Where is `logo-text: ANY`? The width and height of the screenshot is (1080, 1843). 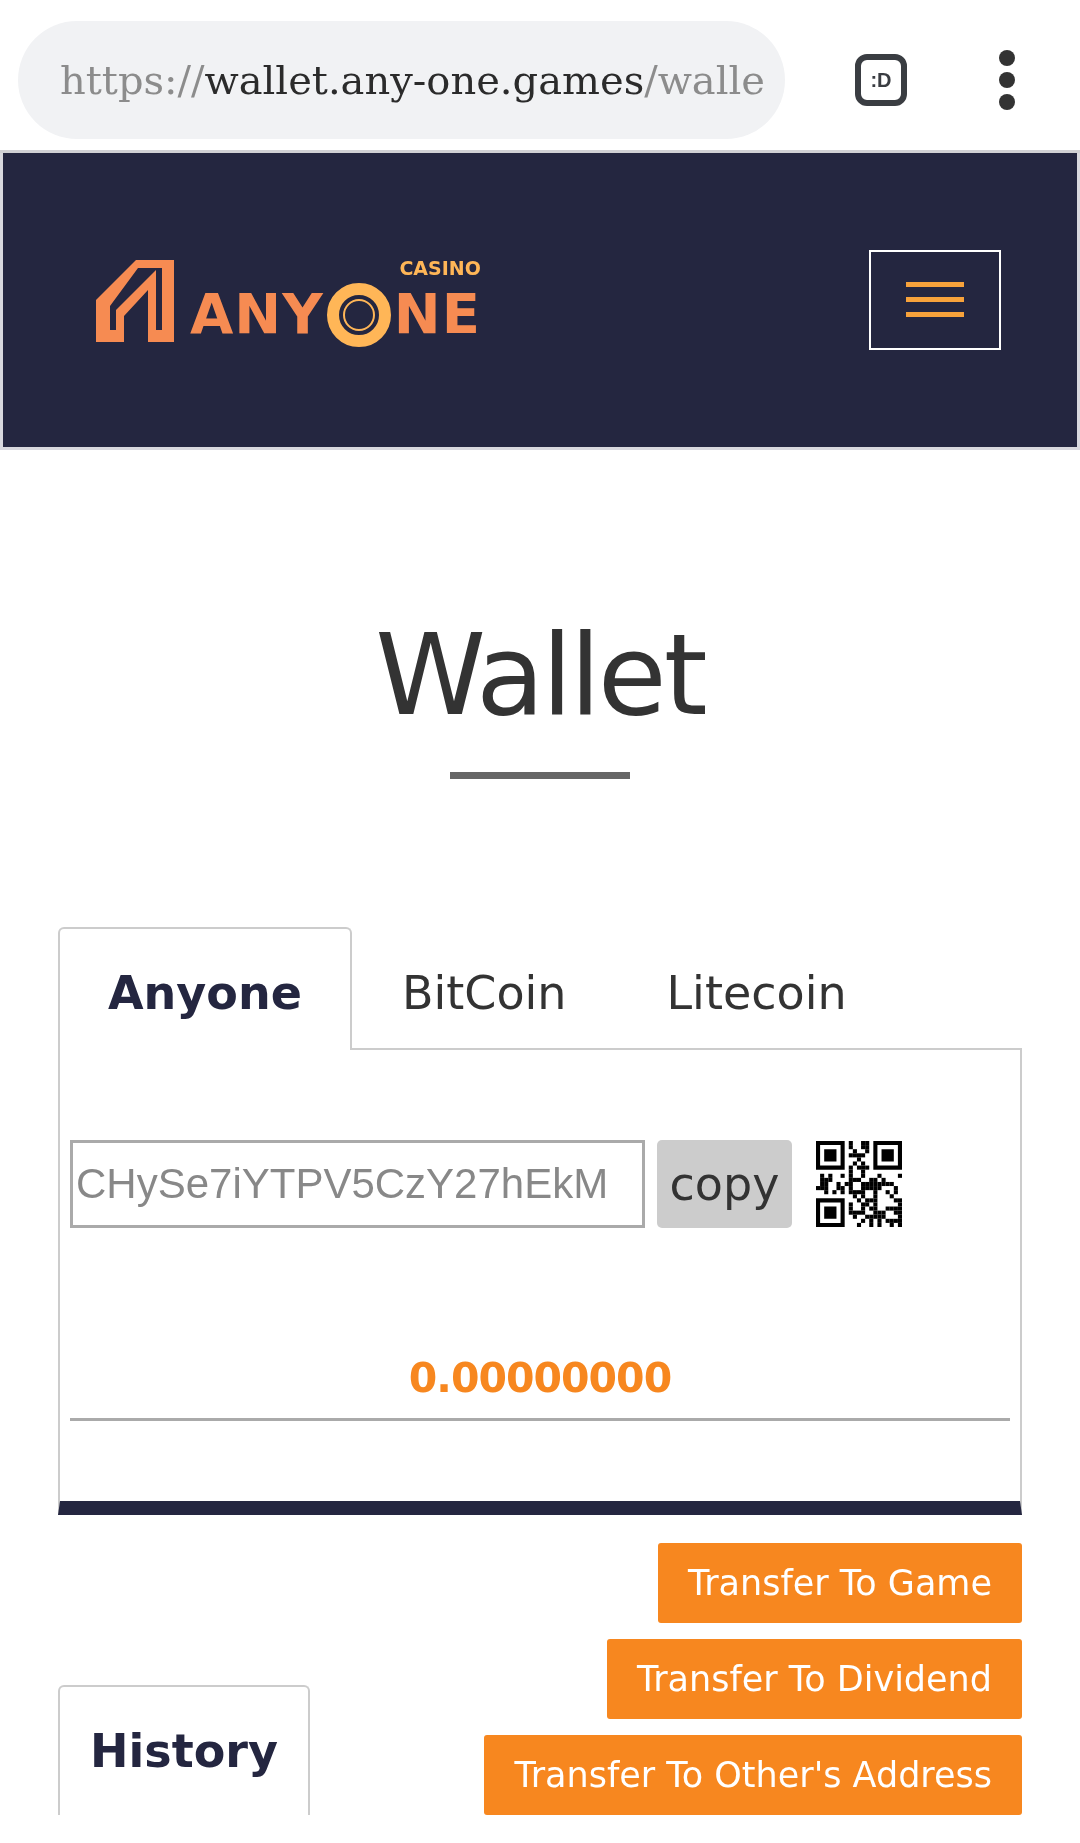 logo-text: ANY is located at coordinates (257, 313).